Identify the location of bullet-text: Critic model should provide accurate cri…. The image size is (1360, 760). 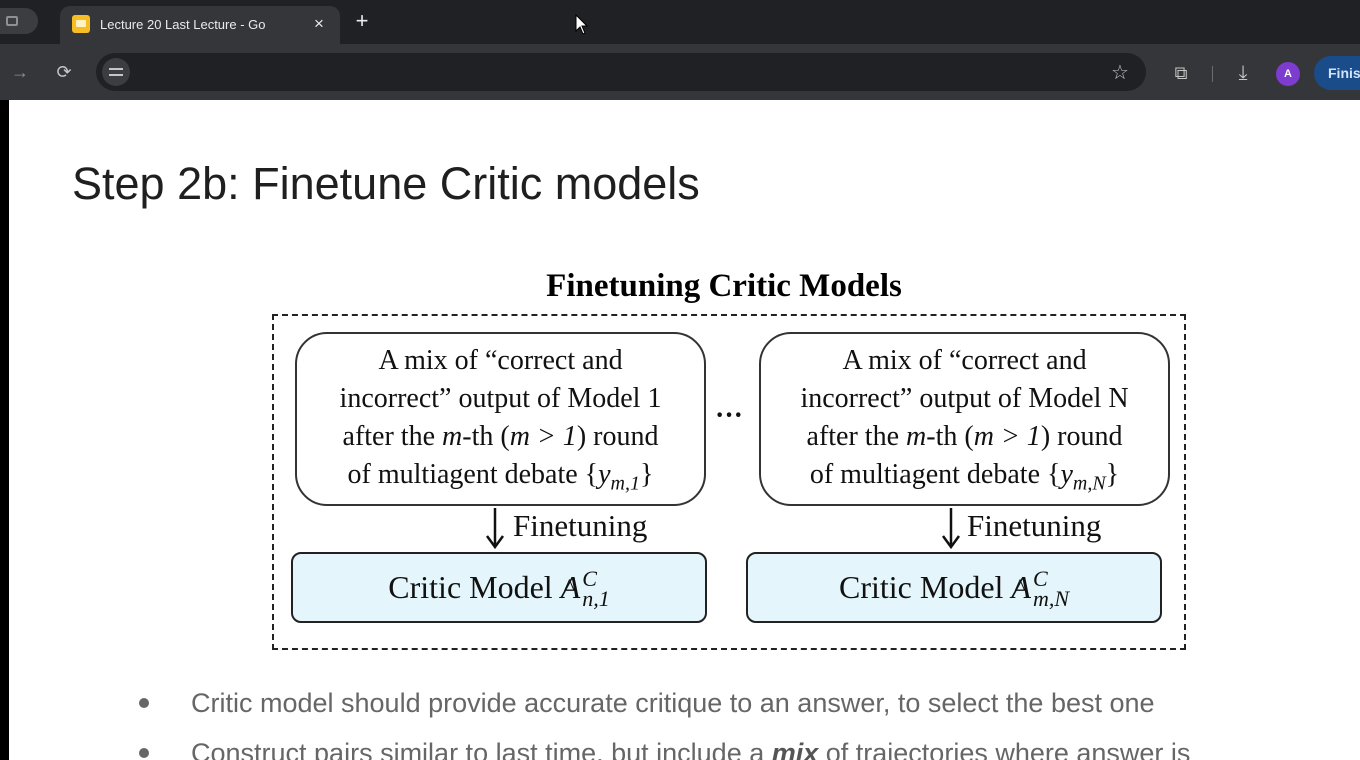
(673, 703).